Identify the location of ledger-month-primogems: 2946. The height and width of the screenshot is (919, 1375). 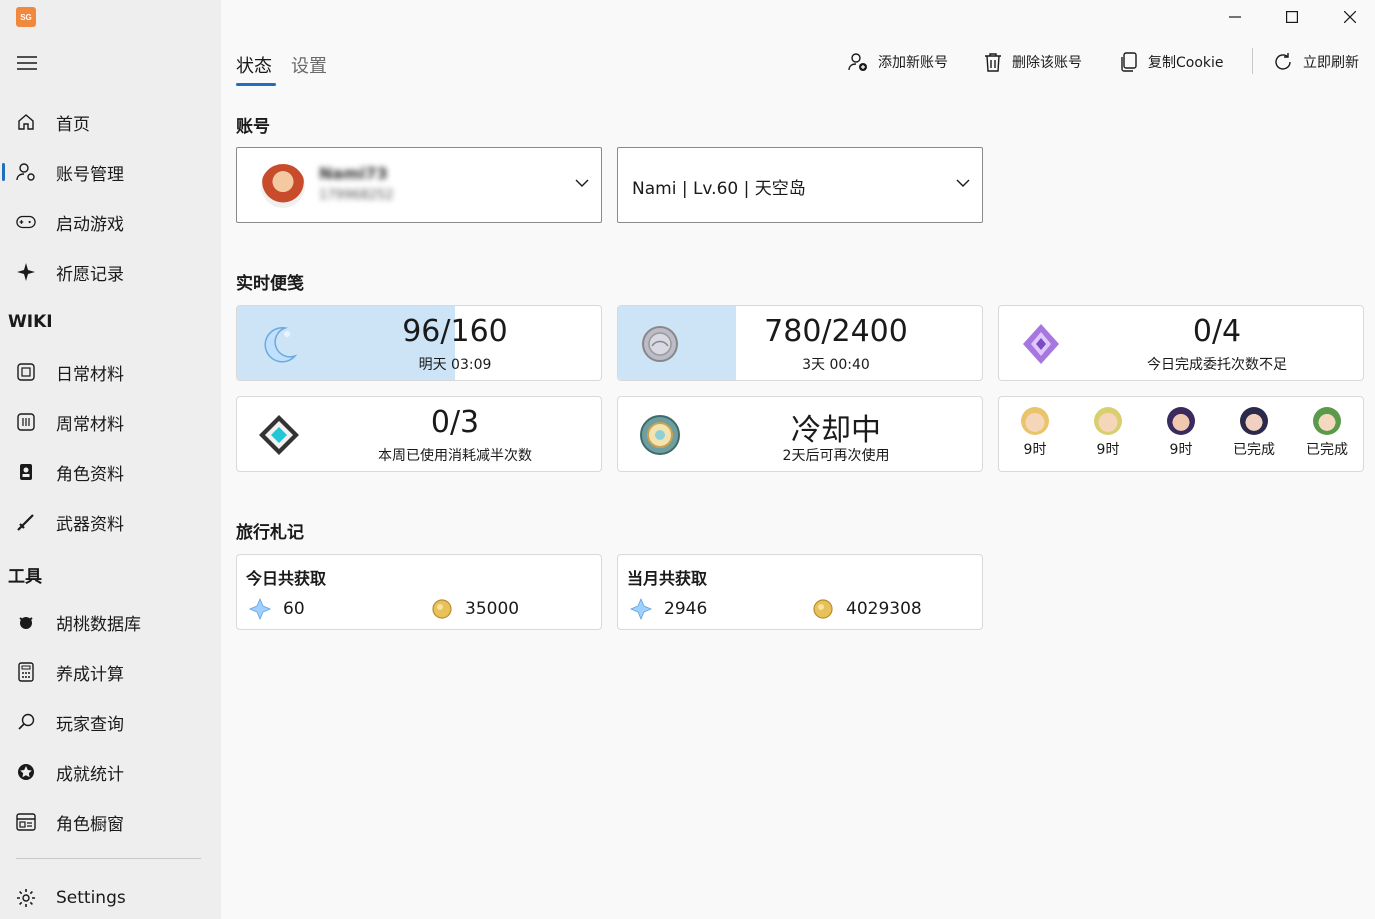
(668, 609).